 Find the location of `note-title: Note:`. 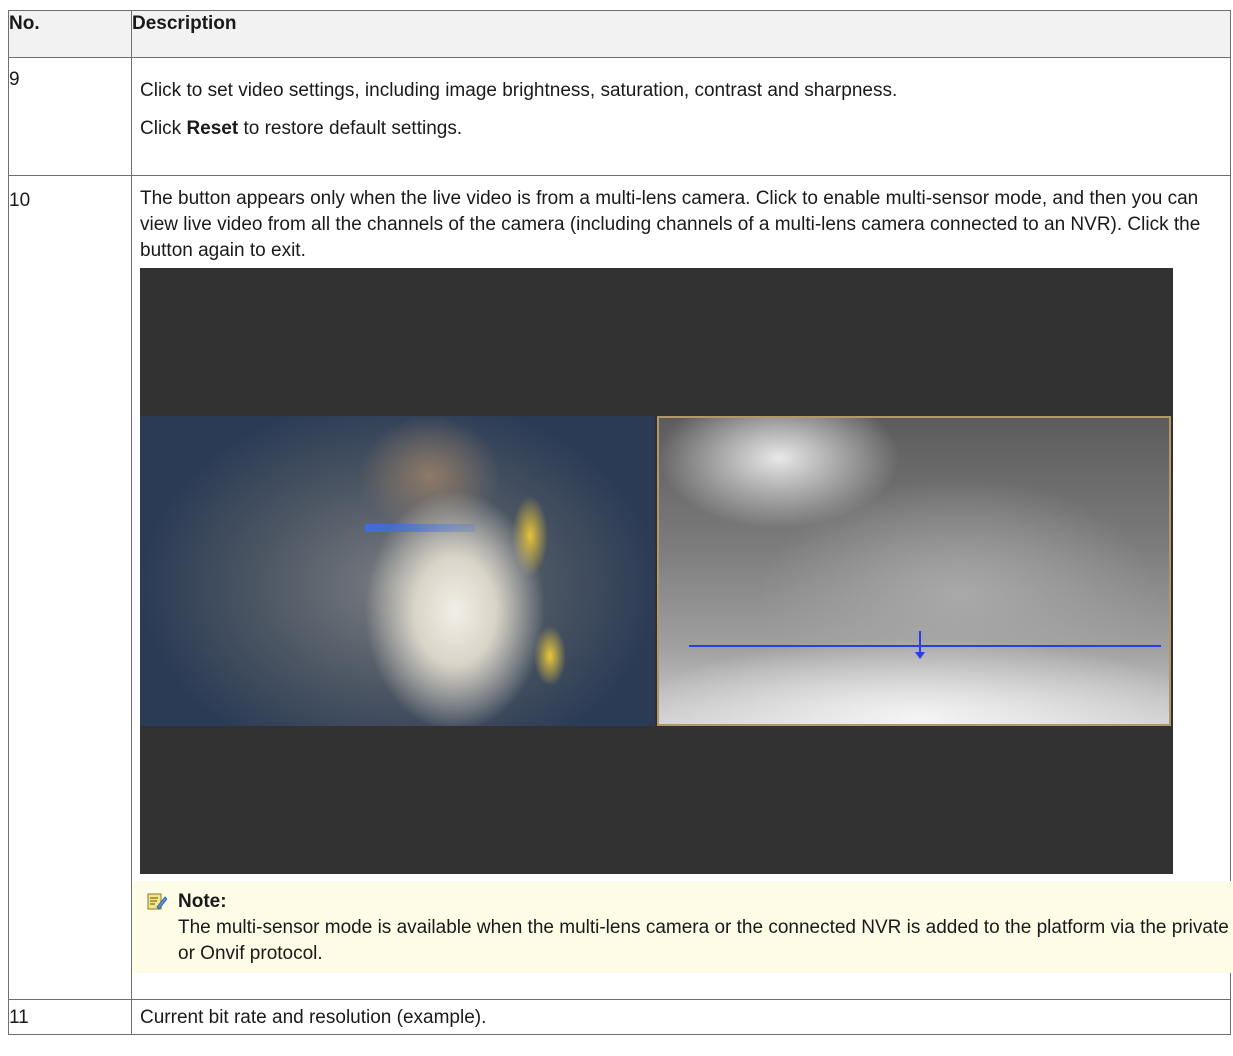

note-title: Note: is located at coordinates (202, 901).